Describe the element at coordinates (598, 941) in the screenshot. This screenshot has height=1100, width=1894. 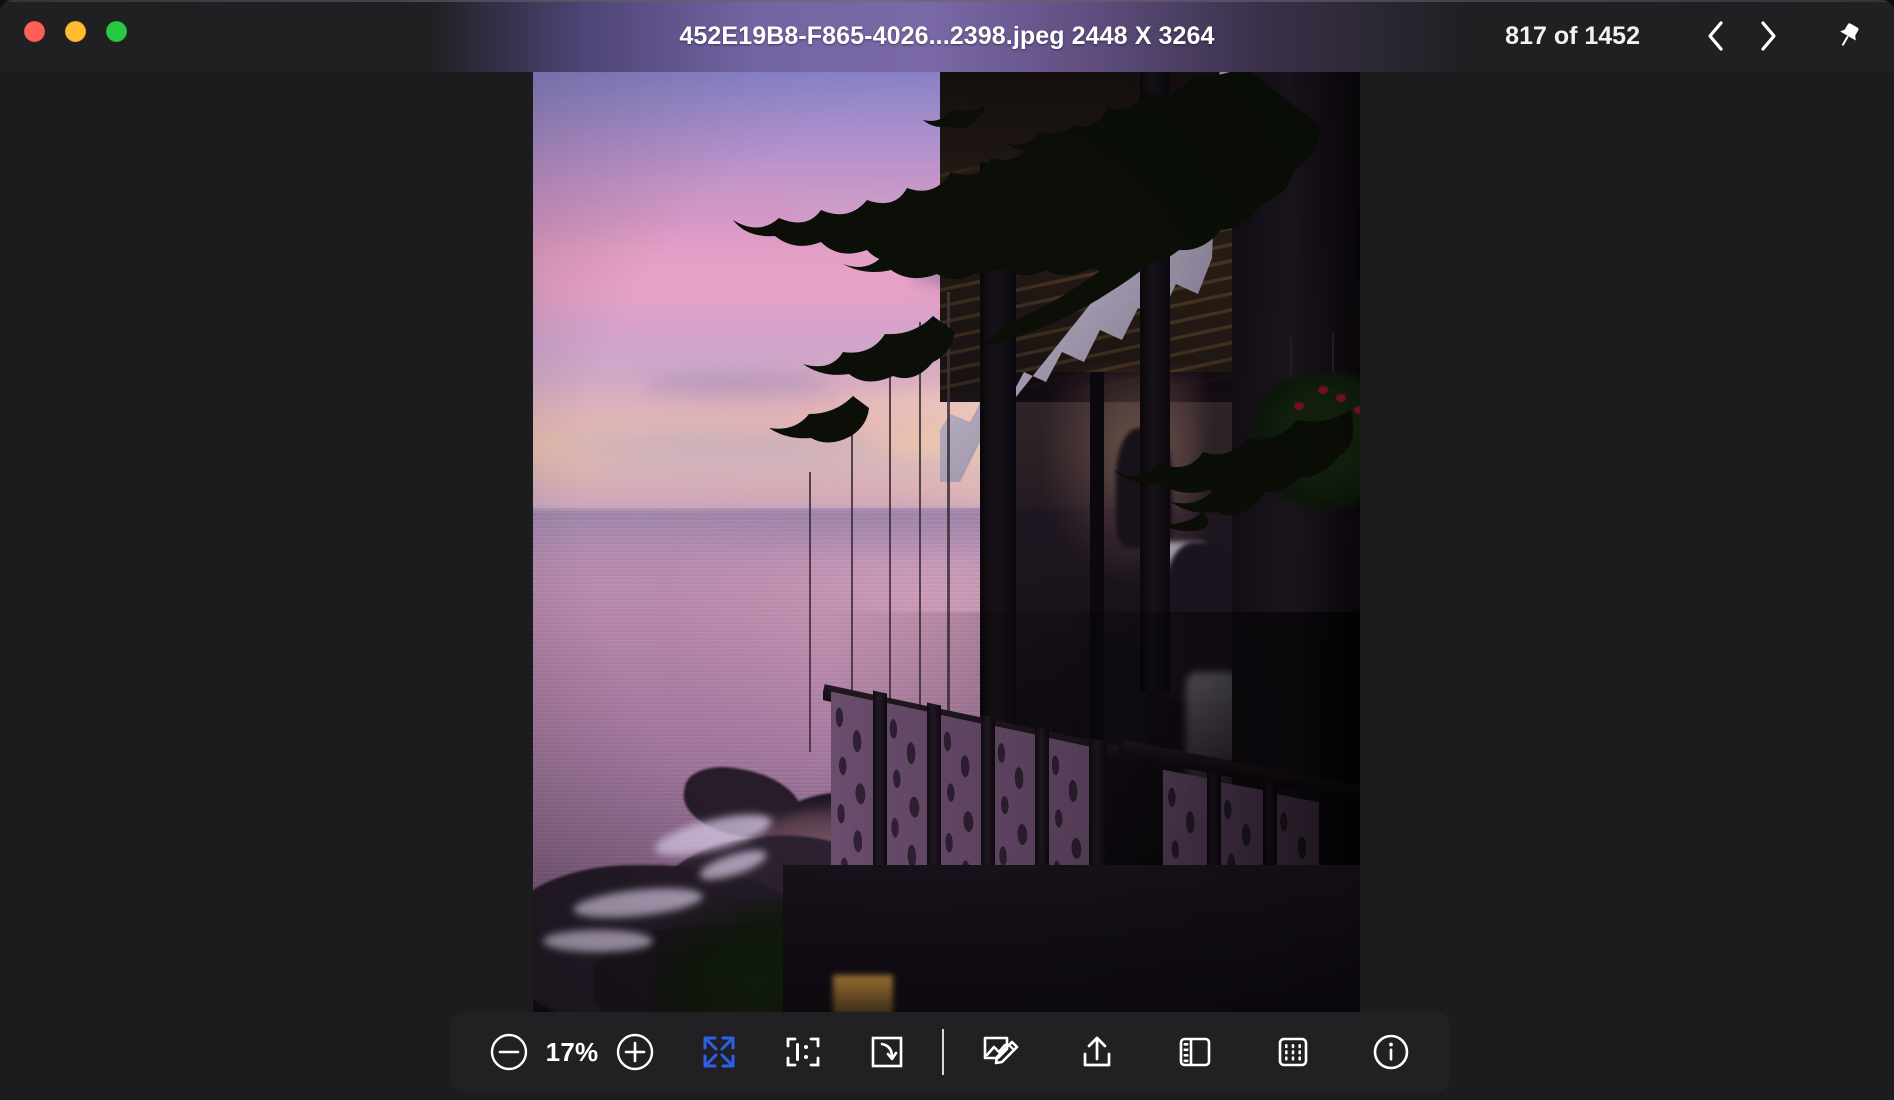
I see `sea-foam` at that location.